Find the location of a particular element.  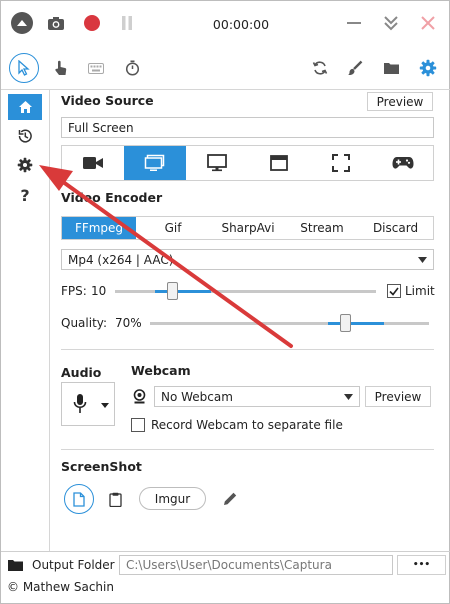

gamepad-icon is located at coordinates (403, 163).